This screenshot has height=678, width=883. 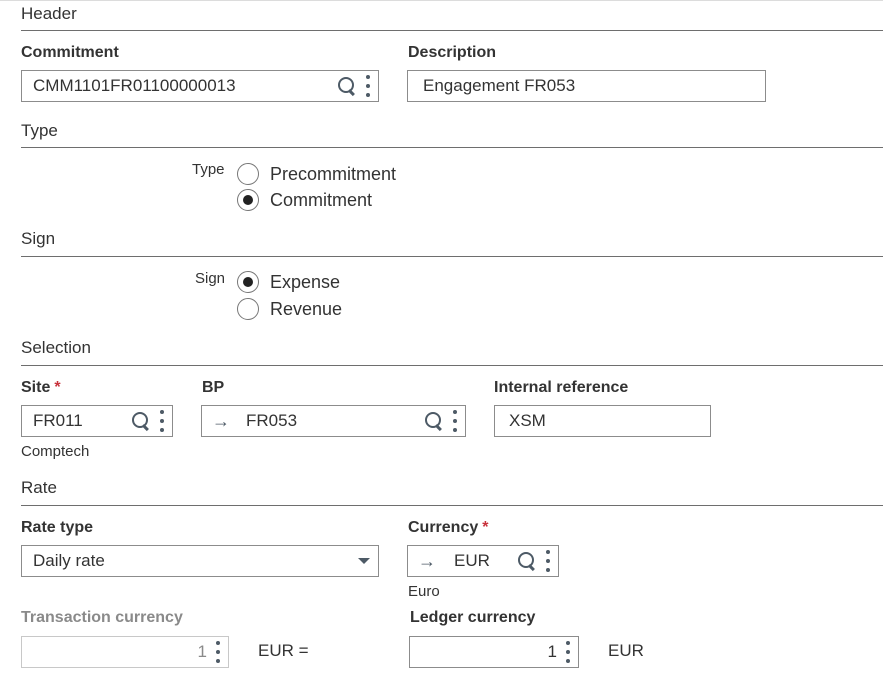 I want to click on transaction-currency-value: 1, so click(x=202, y=651).